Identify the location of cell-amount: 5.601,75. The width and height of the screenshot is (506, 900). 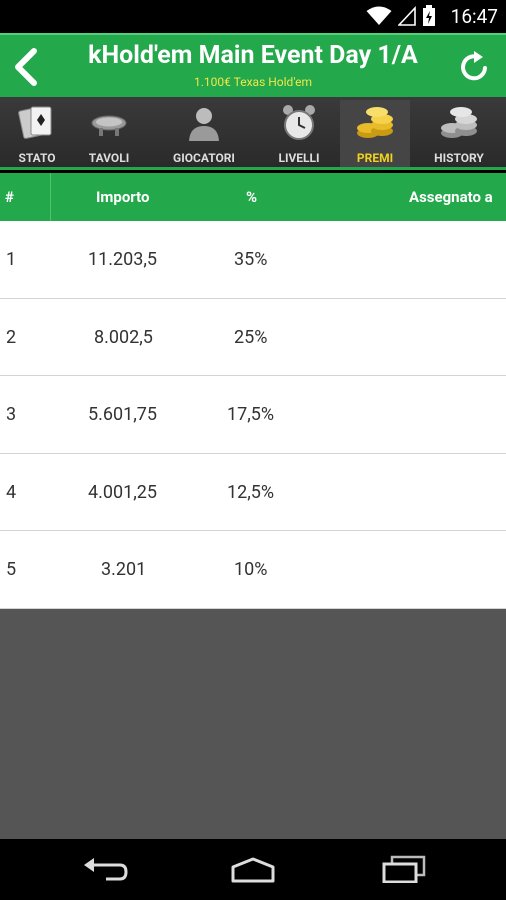
(122, 415).